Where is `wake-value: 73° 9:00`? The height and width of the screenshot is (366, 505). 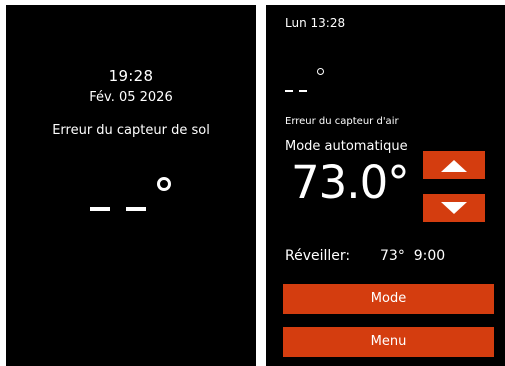
wake-value: 73° 9:00 is located at coordinates (413, 256).